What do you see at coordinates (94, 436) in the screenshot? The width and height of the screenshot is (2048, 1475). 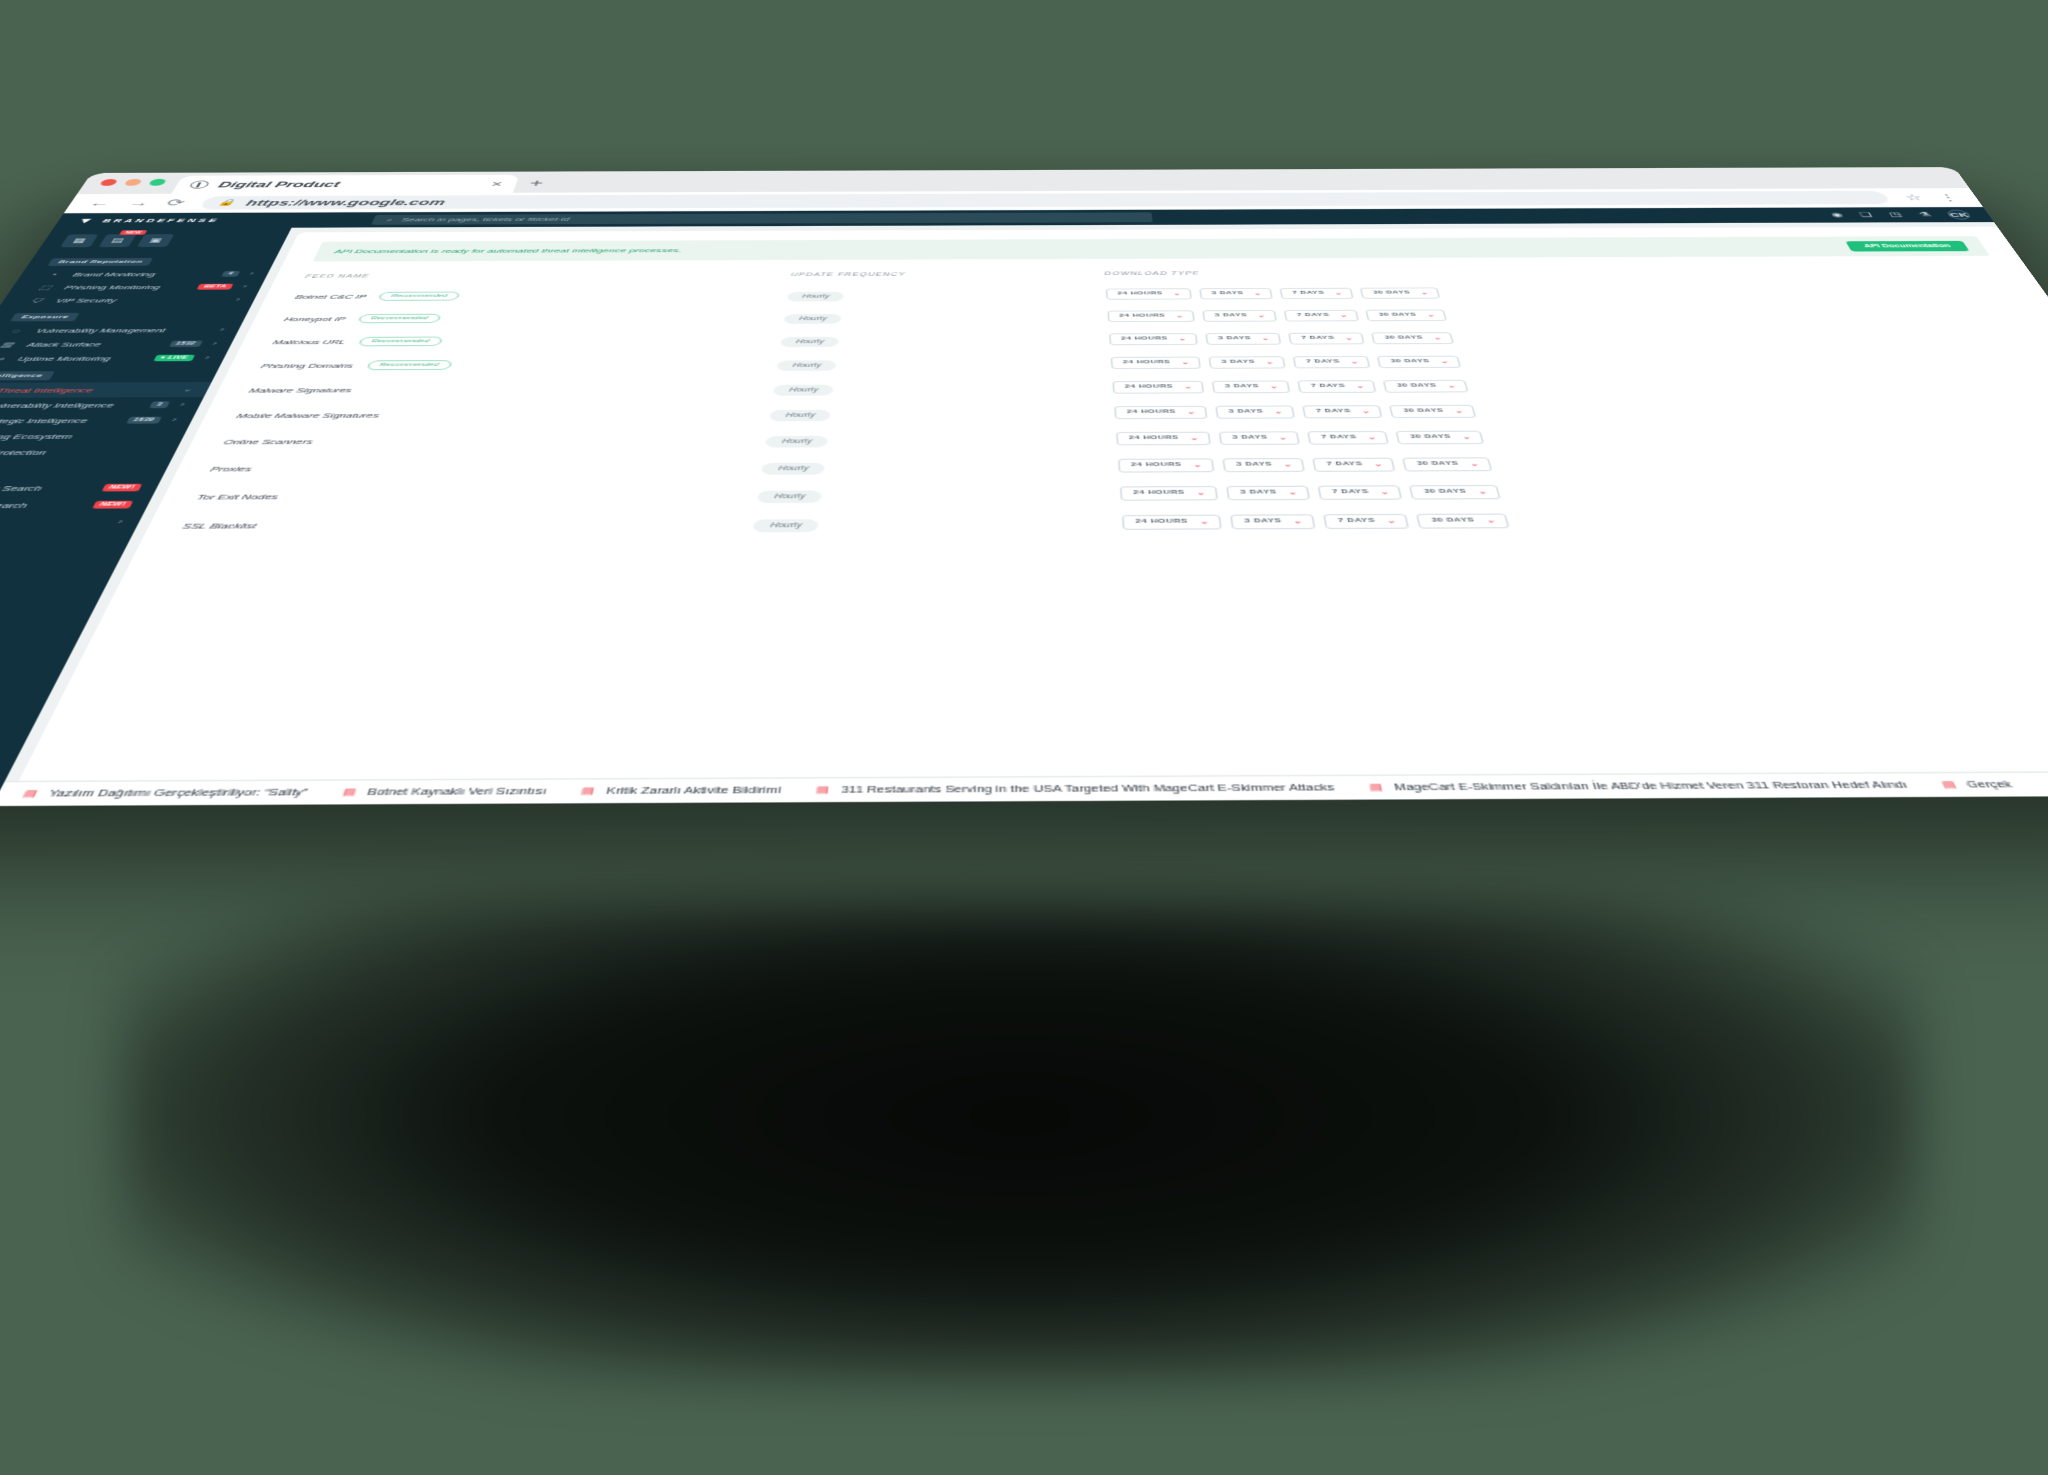 I see `sidebar-item-hacking-ecosystem: ◫Hacking Ecosystem` at bounding box center [94, 436].